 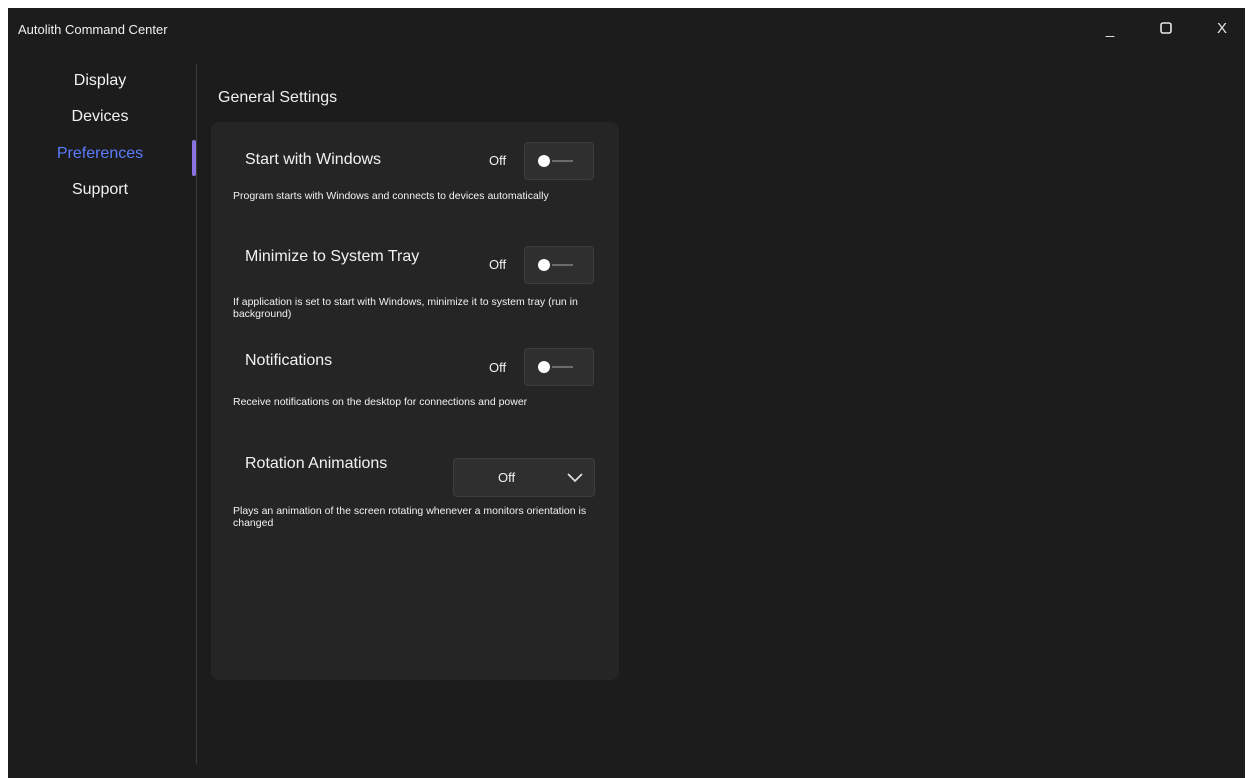 What do you see at coordinates (102, 414) in the screenshot?
I see `sidebar: Display Devices Preferences Support` at bounding box center [102, 414].